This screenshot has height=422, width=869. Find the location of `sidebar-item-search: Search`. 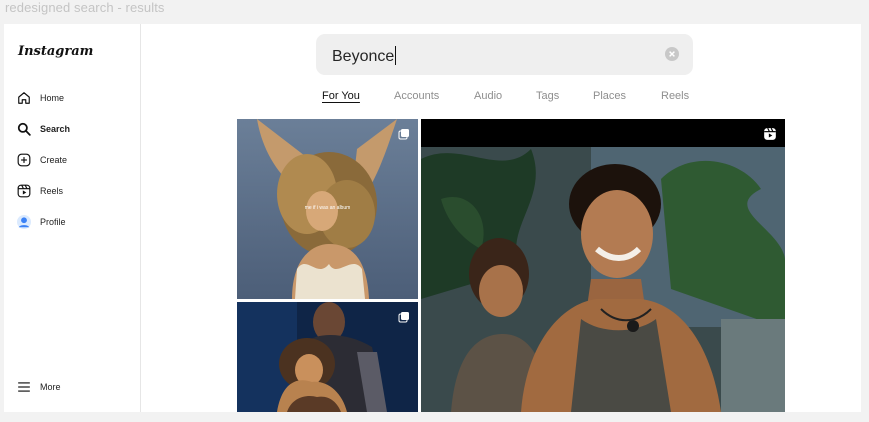

sidebar-item-search: Search is located at coordinates (43, 129).